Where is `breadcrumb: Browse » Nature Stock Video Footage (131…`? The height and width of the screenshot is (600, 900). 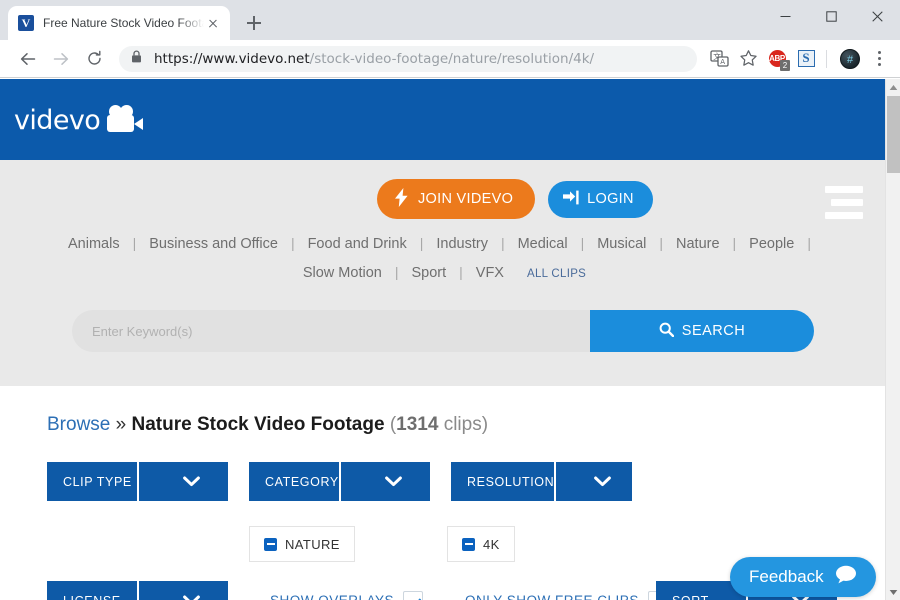
breadcrumb: Browse » Nature Stock Video Footage (131… is located at coordinates (466, 425).